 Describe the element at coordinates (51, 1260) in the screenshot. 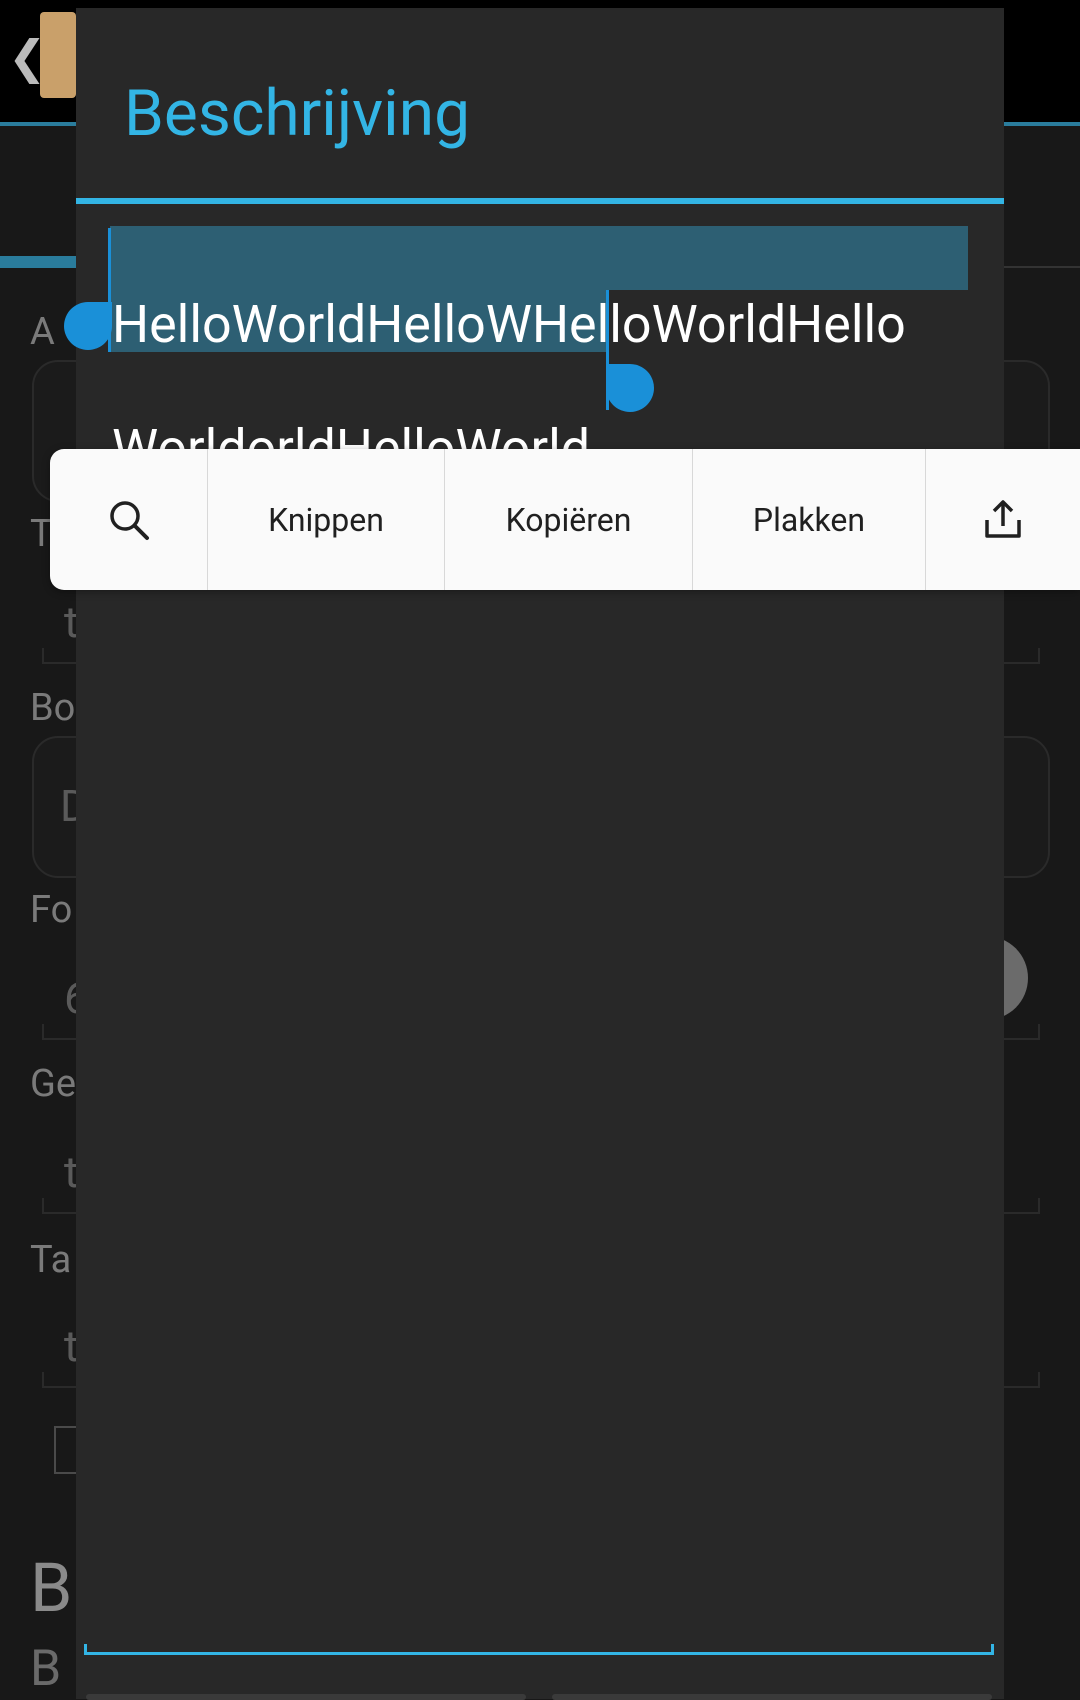

I see `background-label-fragment: Ta` at that location.